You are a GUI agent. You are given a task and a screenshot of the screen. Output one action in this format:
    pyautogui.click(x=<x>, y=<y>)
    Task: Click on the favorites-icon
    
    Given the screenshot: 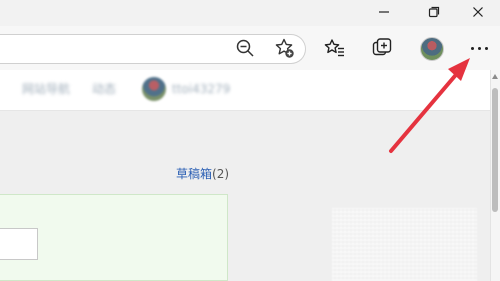 What is the action you would take?
    pyautogui.click(x=334, y=48)
    